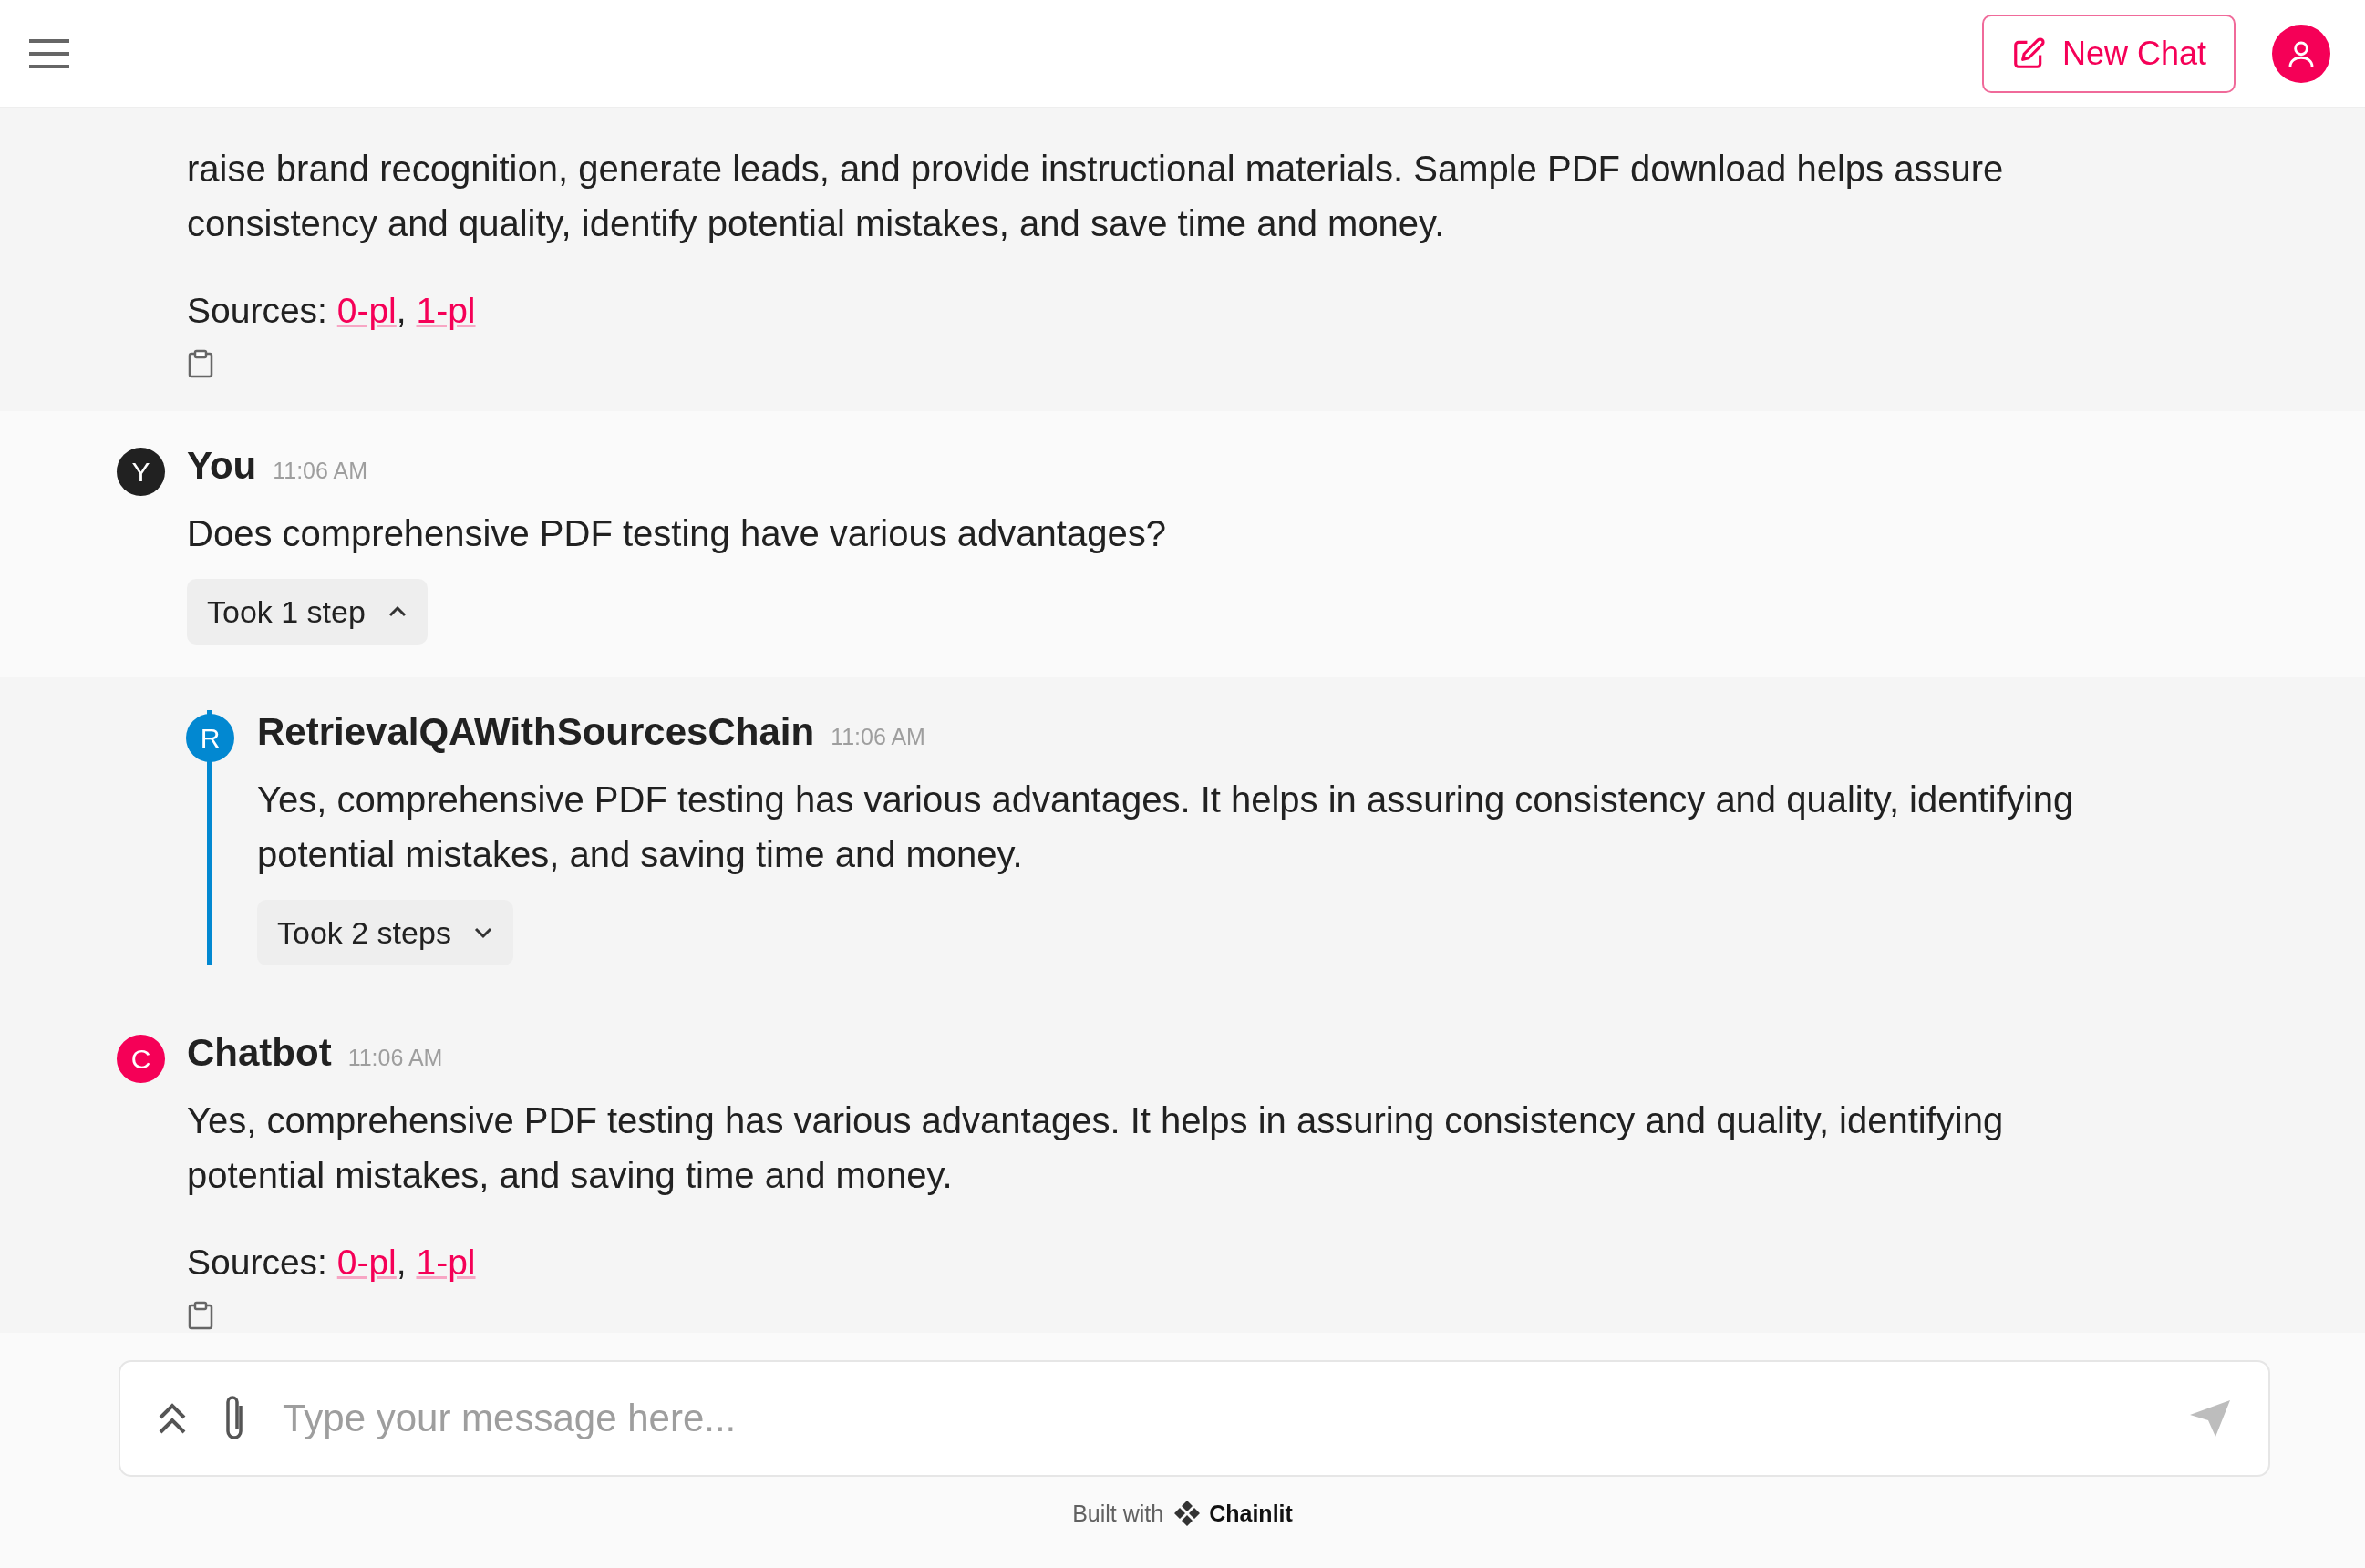 Image resolution: width=2365 pixels, height=1568 pixels. Describe the element at coordinates (49, 53) in the screenshot. I see `menu-icon` at that location.